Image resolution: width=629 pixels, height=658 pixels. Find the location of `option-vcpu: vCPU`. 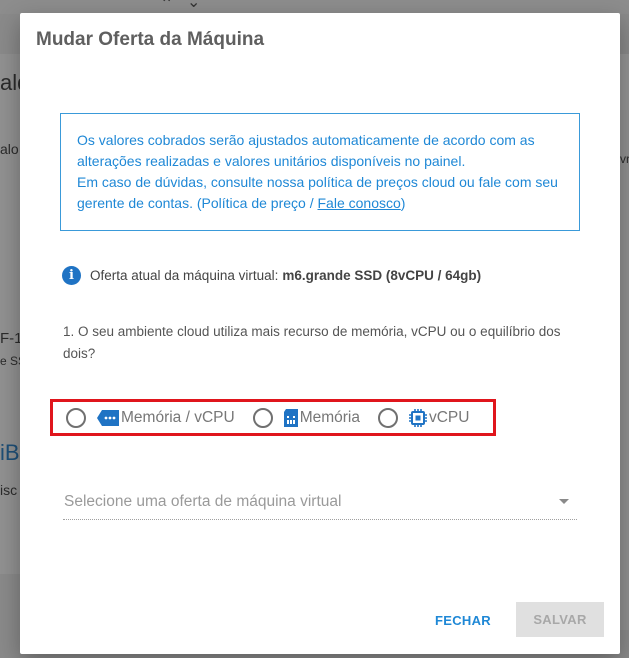

option-vcpu: vCPU is located at coordinates (423, 417).